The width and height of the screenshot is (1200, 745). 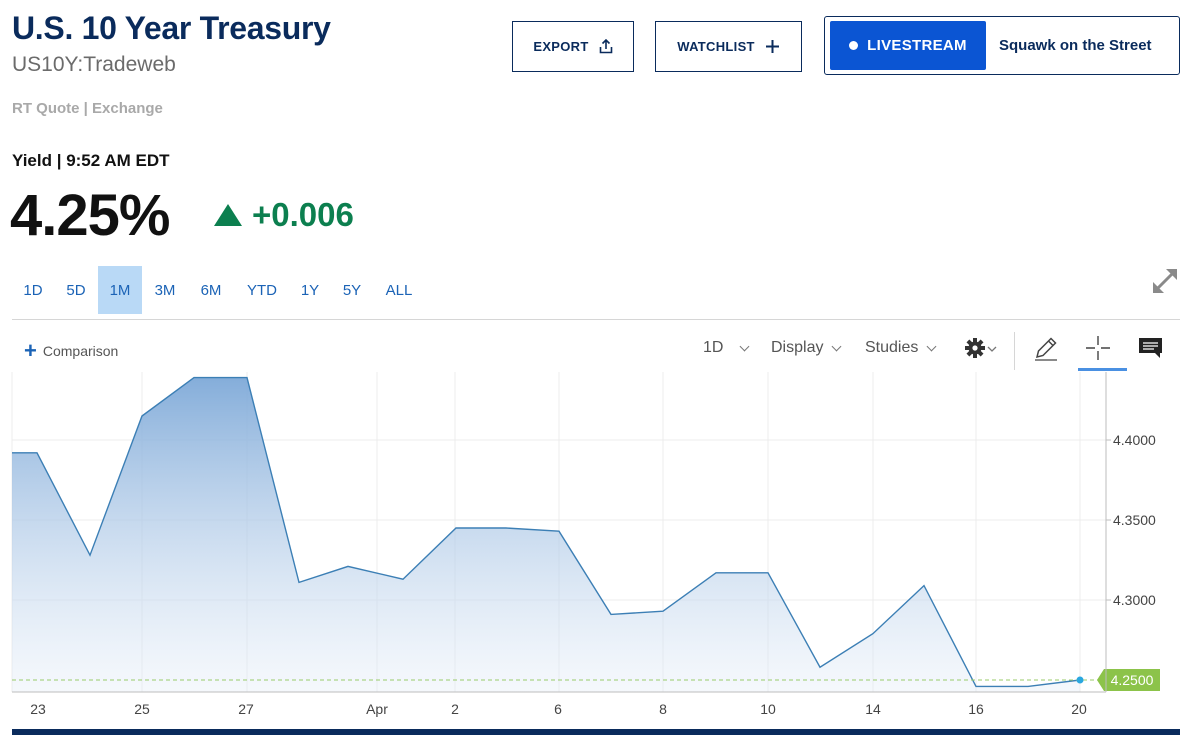 I want to click on live-dot-icon, so click(x=854, y=45).